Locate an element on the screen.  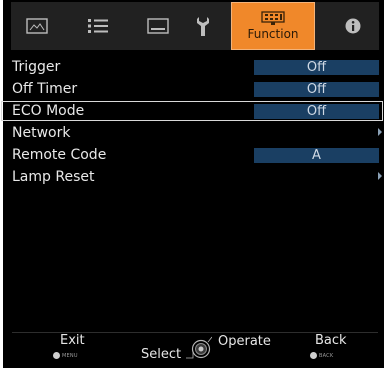
wrench-icon is located at coordinates (203, 26).